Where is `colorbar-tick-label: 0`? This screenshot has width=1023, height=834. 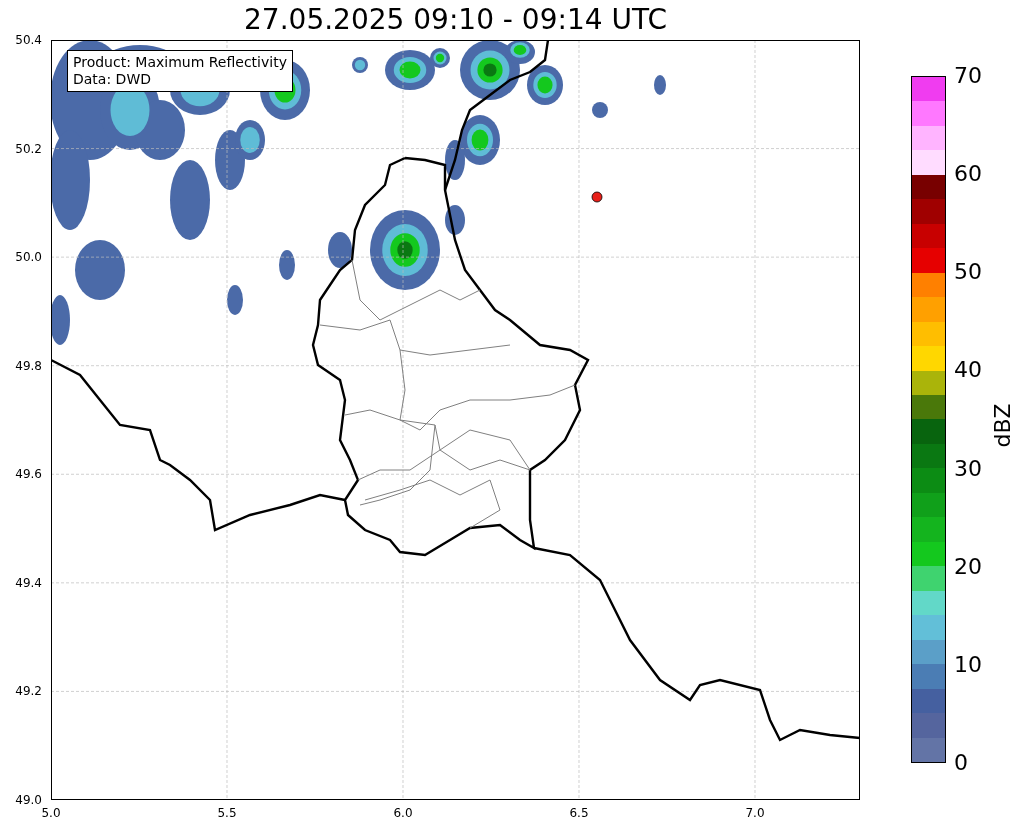 colorbar-tick-label: 0 is located at coordinates (961, 763).